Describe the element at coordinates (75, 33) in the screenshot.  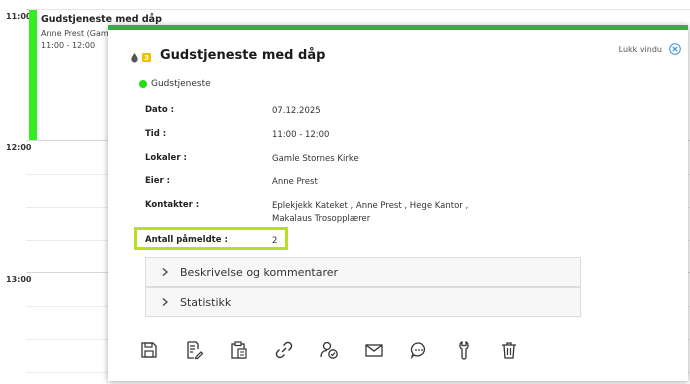
I see `event-person: Anne Prest (Gam` at that location.